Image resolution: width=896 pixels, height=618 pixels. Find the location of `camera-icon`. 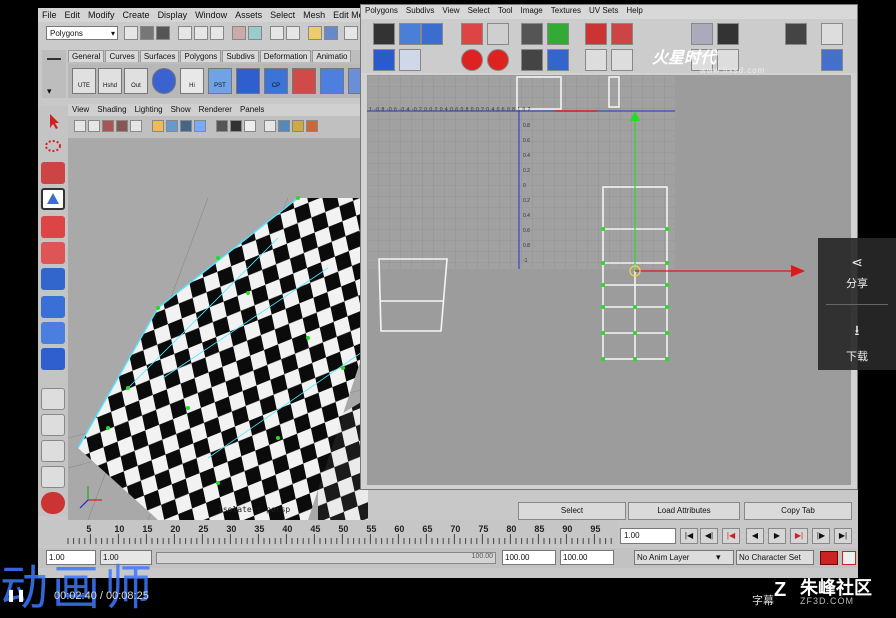

camera-icon is located at coordinates (94, 126).